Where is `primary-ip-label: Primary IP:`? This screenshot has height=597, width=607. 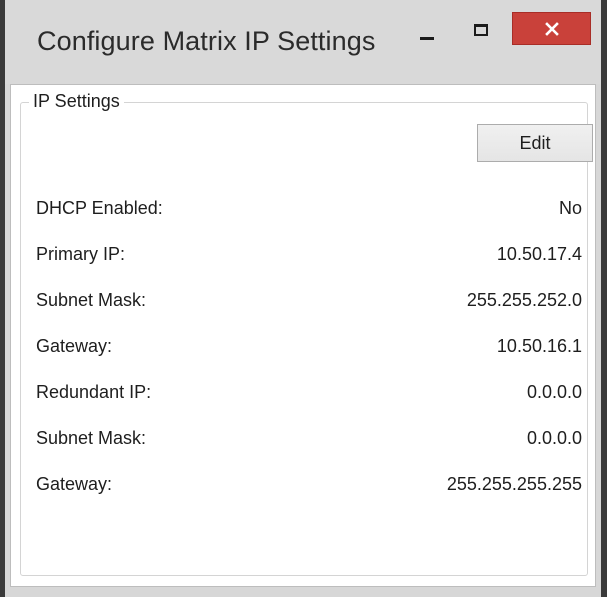
primary-ip-label: Primary IP: is located at coordinates (81, 254).